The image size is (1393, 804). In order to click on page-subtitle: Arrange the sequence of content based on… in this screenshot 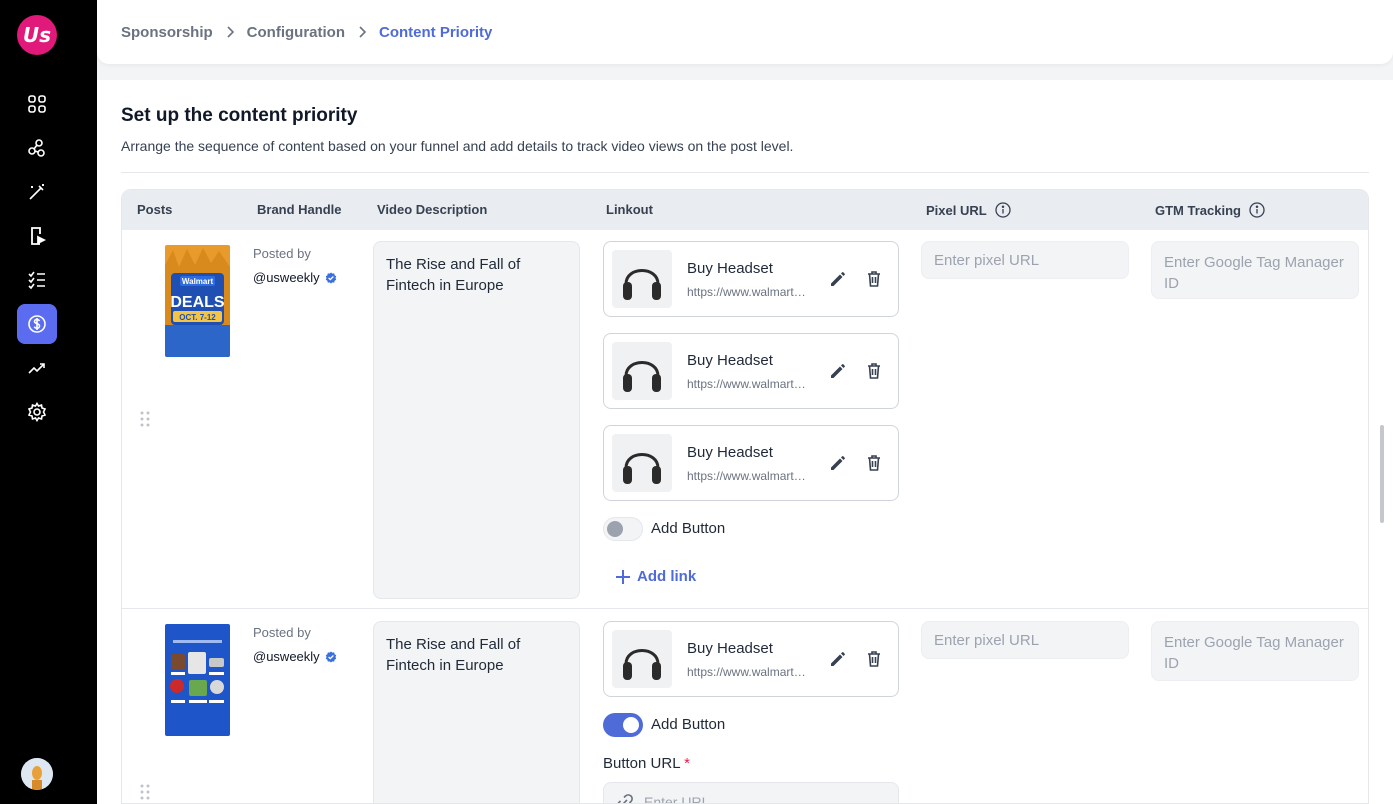, I will do `click(457, 146)`.